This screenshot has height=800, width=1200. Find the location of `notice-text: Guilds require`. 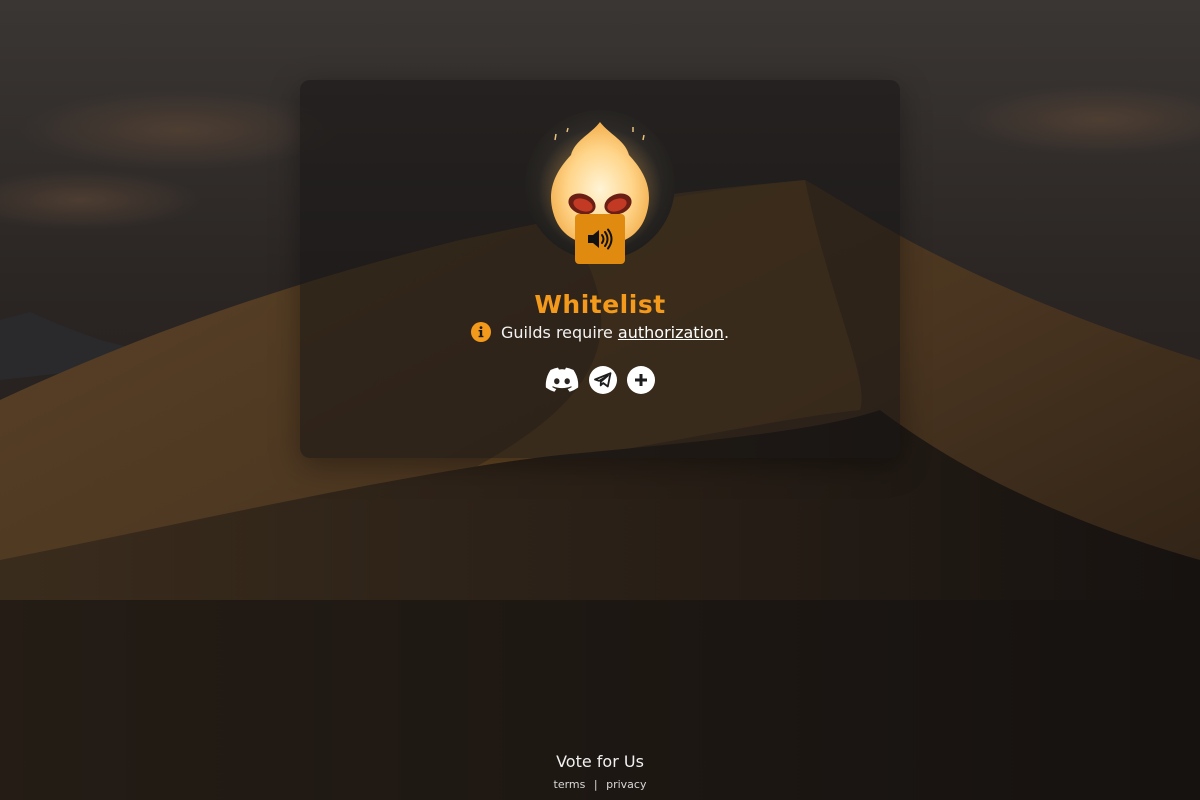

notice-text: Guilds require is located at coordinates (559, 332).